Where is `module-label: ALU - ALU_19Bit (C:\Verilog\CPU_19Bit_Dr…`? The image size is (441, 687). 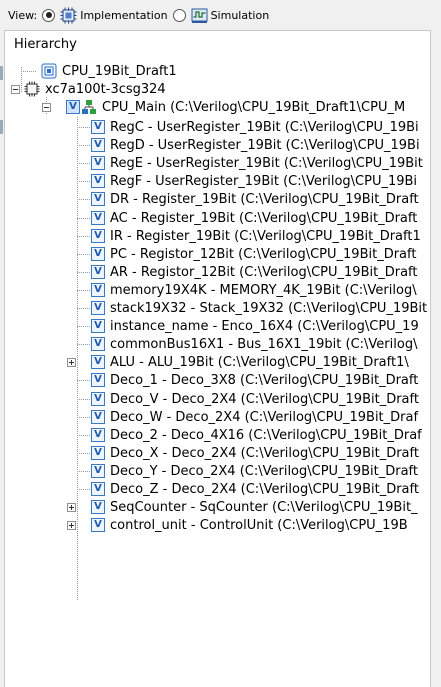 module-label: ALU - ALU_19Bit (C:\Verilog\CPU_19Bit_Dr… is located at coordinates (259, 362).